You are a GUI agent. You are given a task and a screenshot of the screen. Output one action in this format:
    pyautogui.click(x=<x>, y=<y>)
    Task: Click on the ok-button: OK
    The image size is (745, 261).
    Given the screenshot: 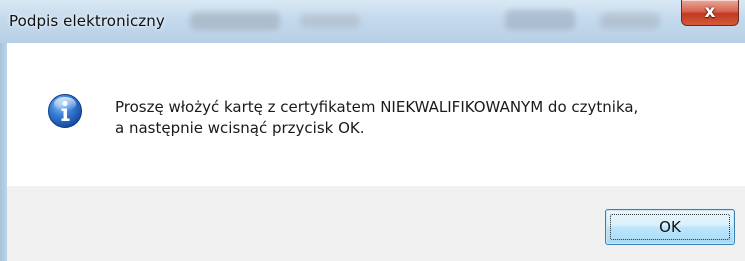 What is the action you would take?
    pyautogui.click(x=670, y=227)
    